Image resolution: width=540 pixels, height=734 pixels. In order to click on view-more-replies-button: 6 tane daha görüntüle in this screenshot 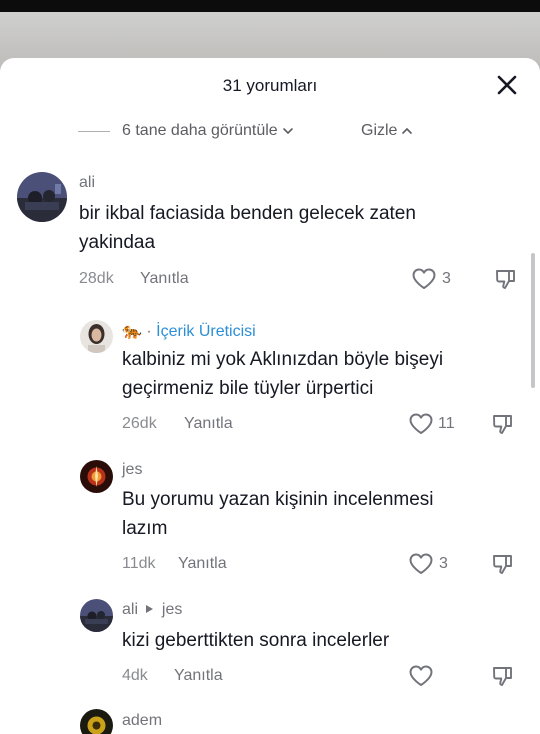, I will do `click(208, 131)`.